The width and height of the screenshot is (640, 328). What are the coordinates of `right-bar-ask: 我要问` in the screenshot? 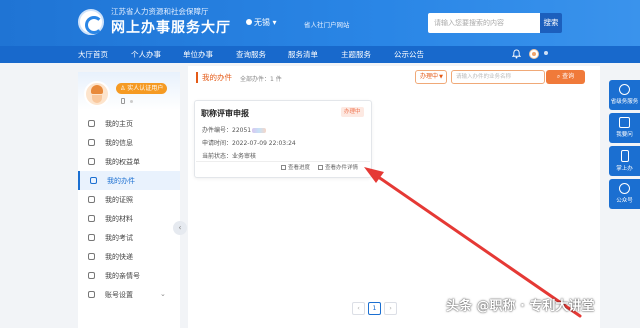 It's located at (624, 128).